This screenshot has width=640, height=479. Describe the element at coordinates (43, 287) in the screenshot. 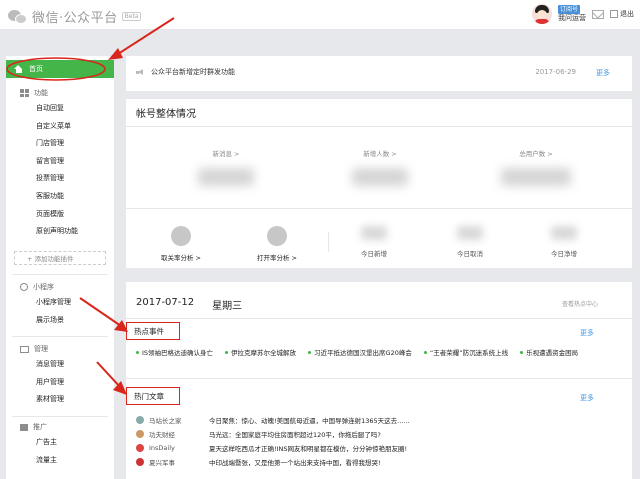

I see `section-title: 小程序` at that location.